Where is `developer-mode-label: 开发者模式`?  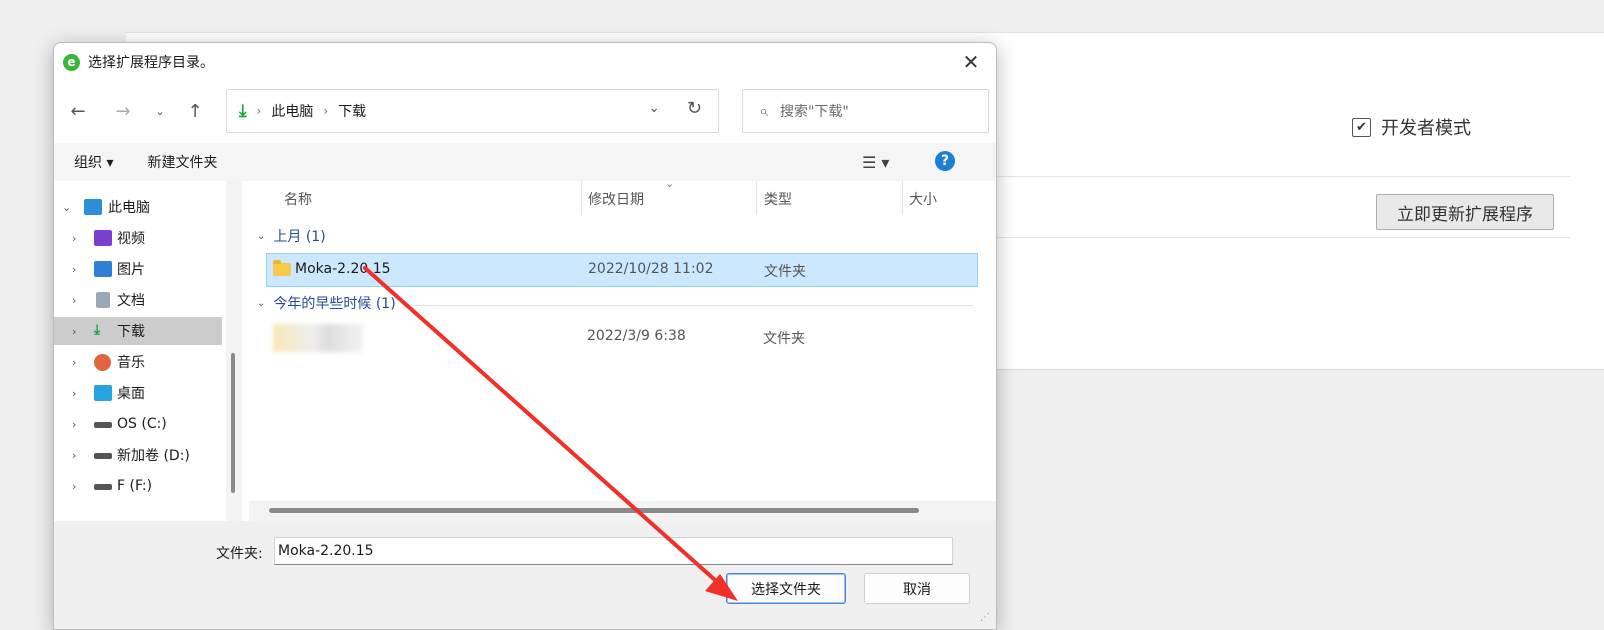
developer-mode-label: 开发者模式 is located at coordinates (1426, 128).